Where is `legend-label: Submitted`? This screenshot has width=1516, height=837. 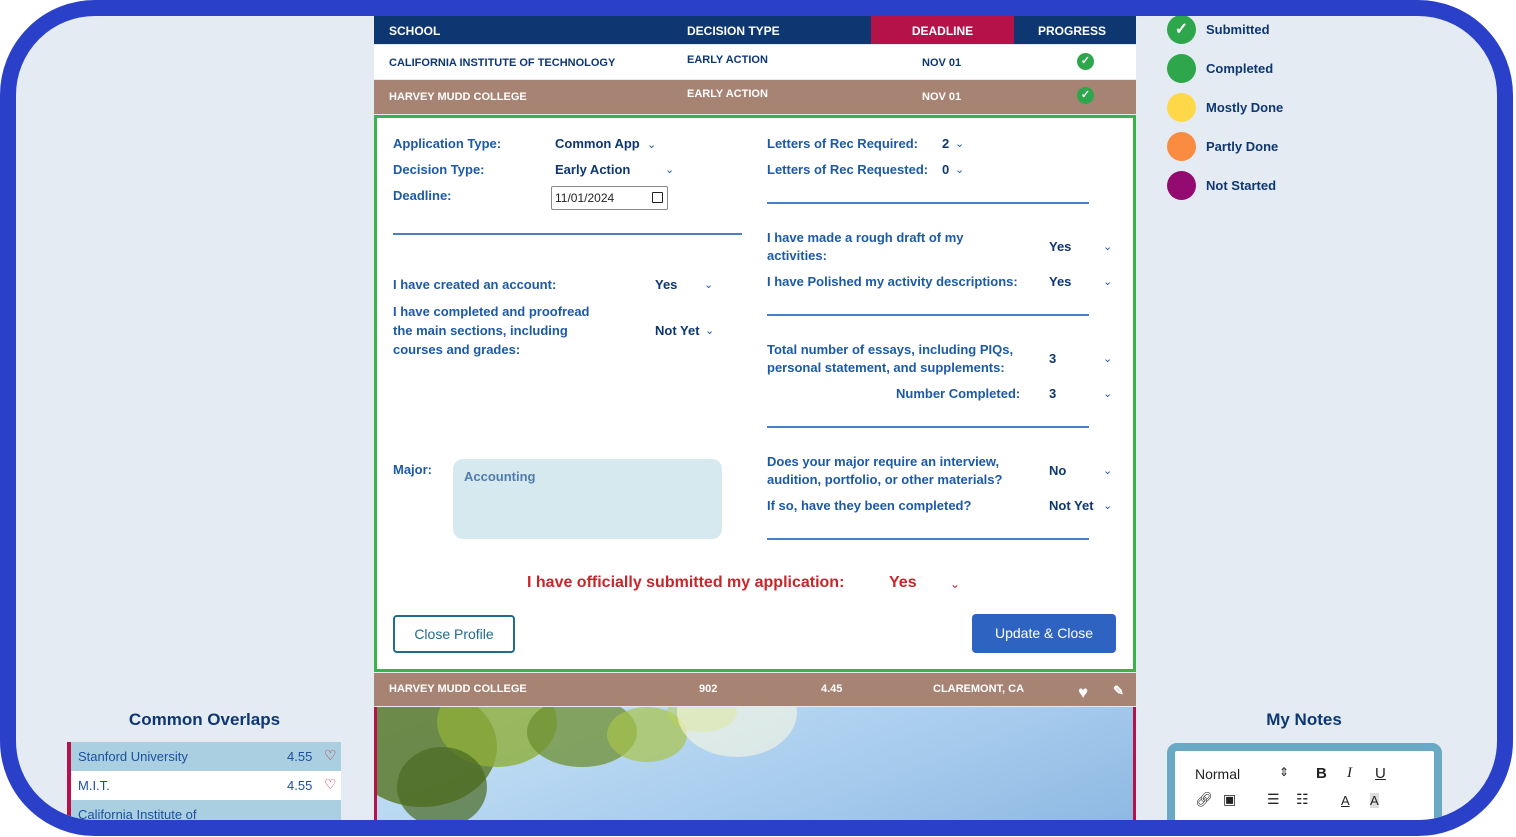
legend-label: Submitted is located at coordinates (1238, 29).